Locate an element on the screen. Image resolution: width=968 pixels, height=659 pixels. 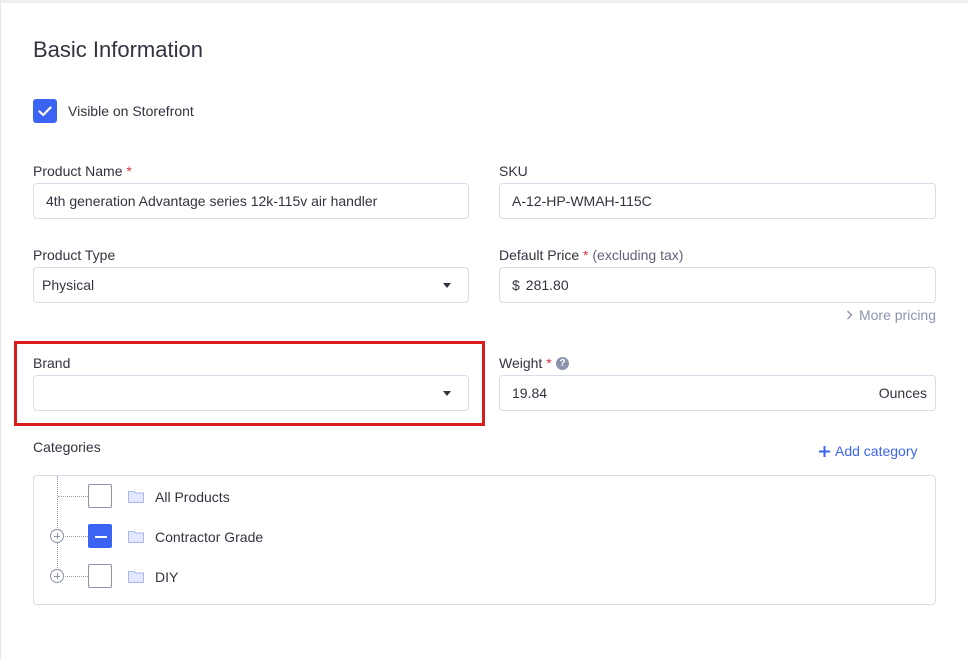
more-pricing-link: More pricing is located at coordinates (891, 315).